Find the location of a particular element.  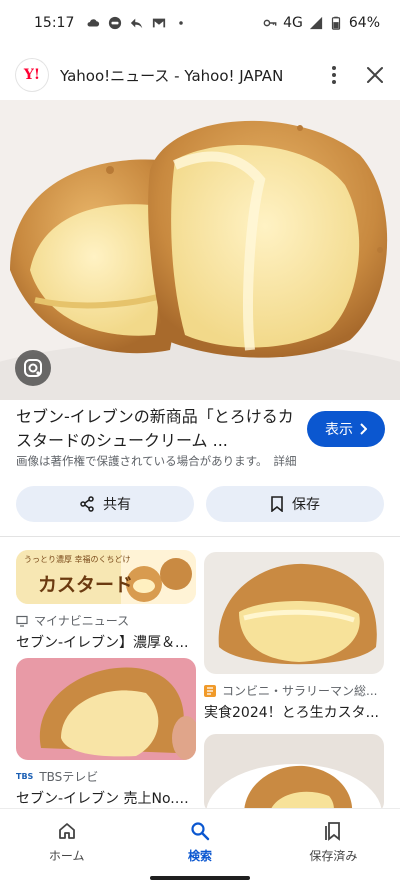

gesture-bar is located at coordinates (200, 878).